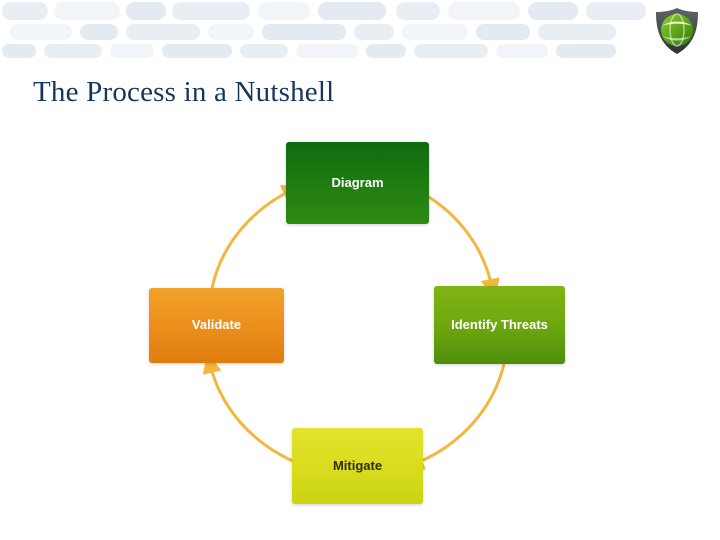  Describe the element at coordinates (184, 92) in the screenshot. I see `page-title: The Process in a Nutshell` at that location.